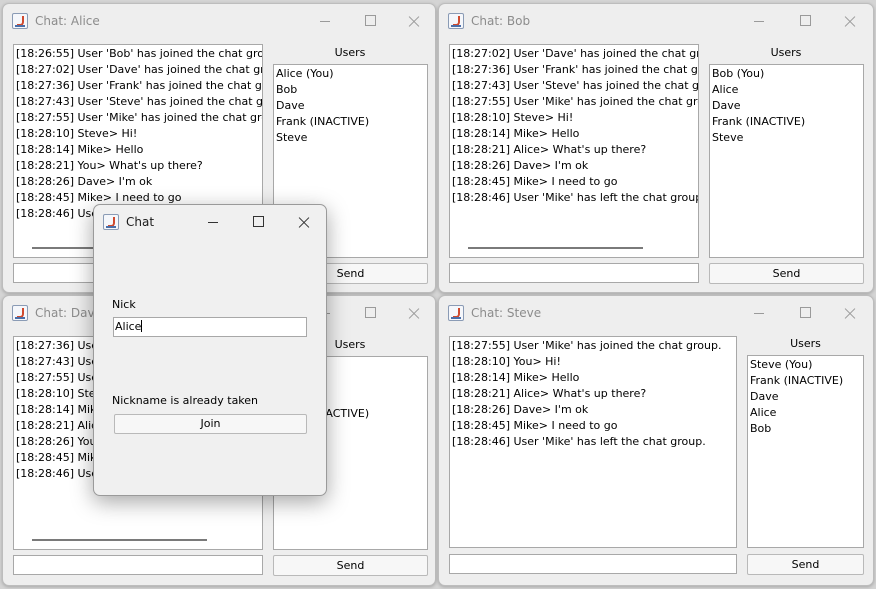 This screenshot has width=876, height=589. What do you see at coordinates (142, 326) in the screenshot?
I see `text-caret` at bounding box center [142, 326].